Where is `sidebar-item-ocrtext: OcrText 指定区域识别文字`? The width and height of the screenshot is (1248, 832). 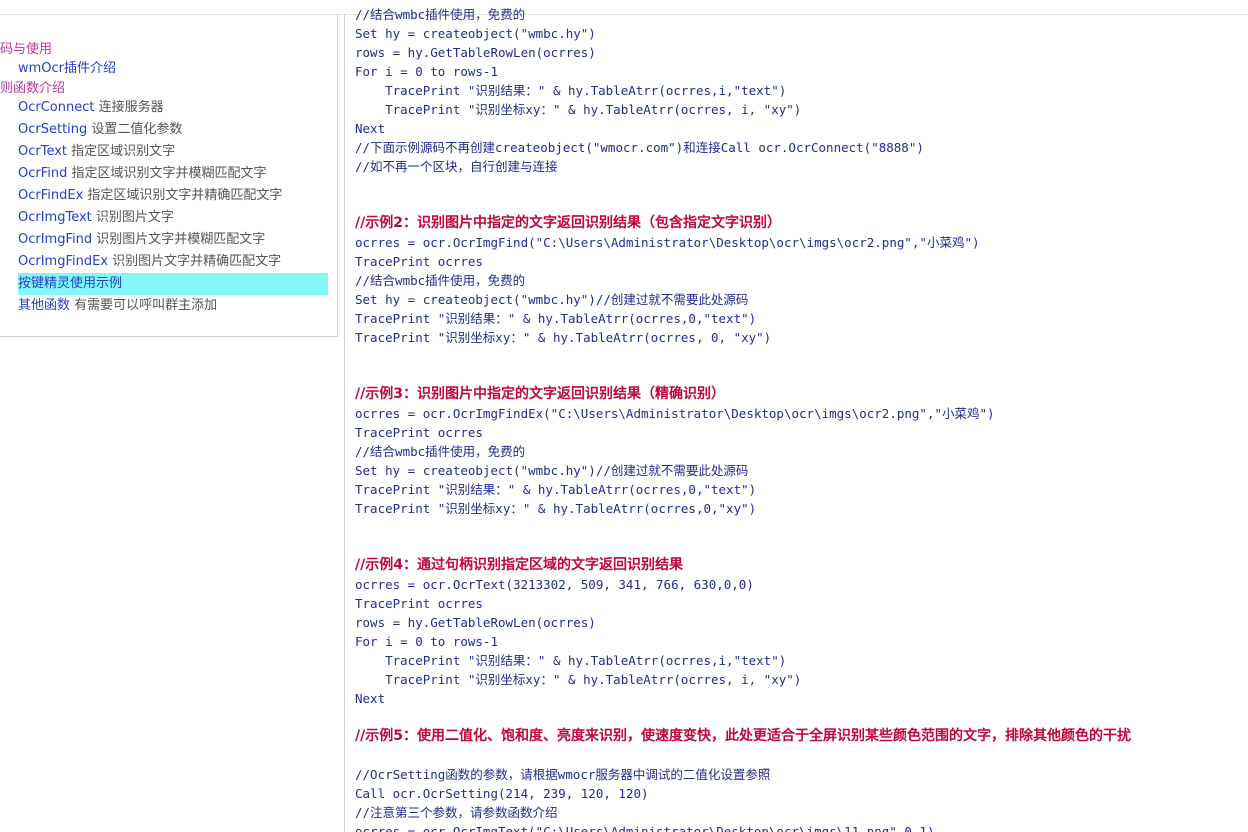 sidebar-item-ocrtext: OcrText 指定区域识别文字 is located at coordinates (96, 152).